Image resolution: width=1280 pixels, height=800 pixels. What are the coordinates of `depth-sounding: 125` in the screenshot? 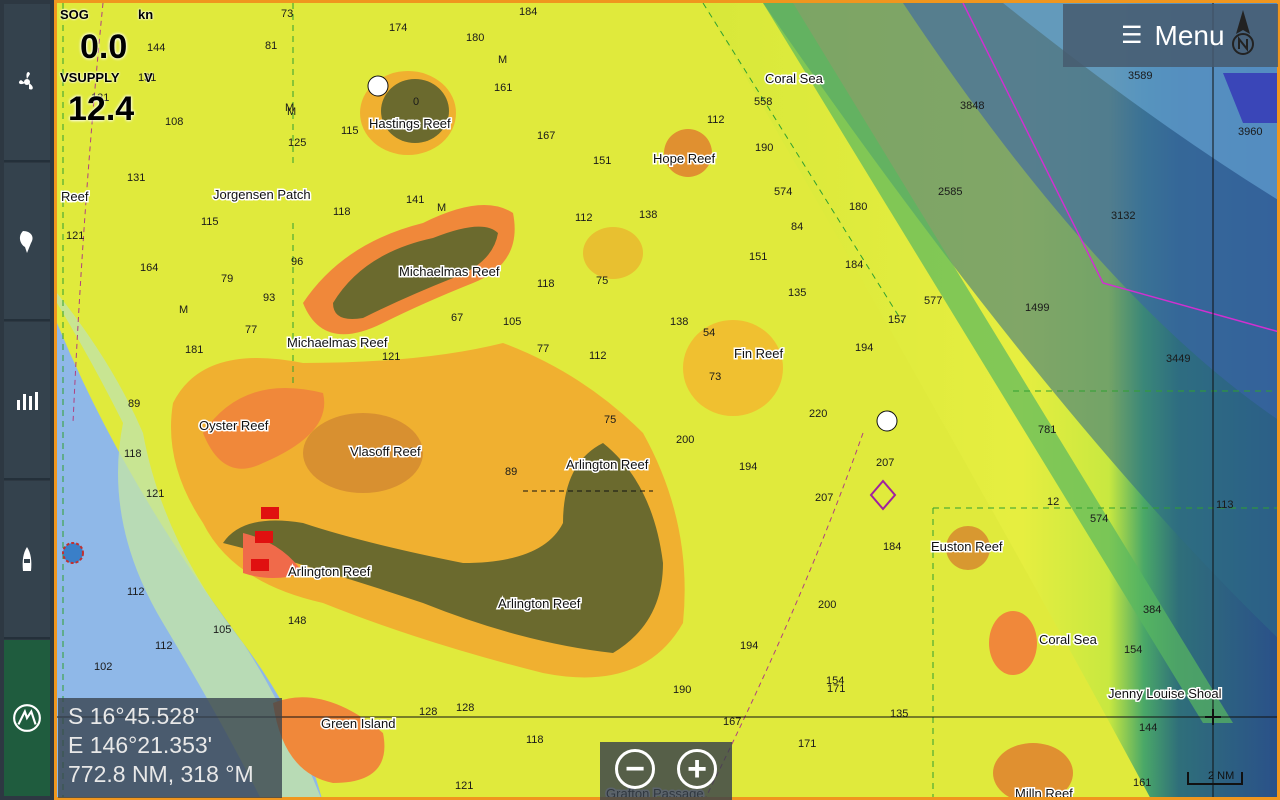 It's located at (297, 143).